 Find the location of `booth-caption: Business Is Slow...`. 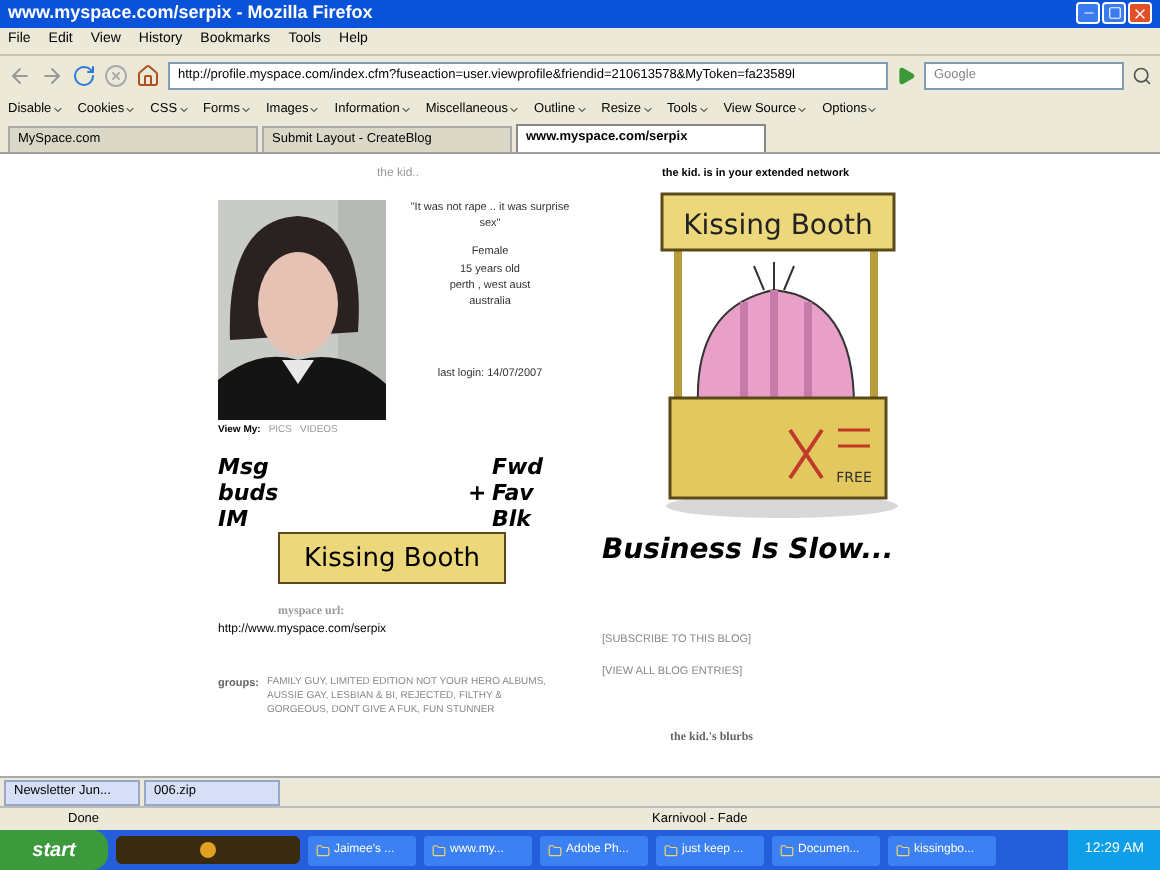

booth-caption: Business Is Slow... is located at coordinates (749, 551).